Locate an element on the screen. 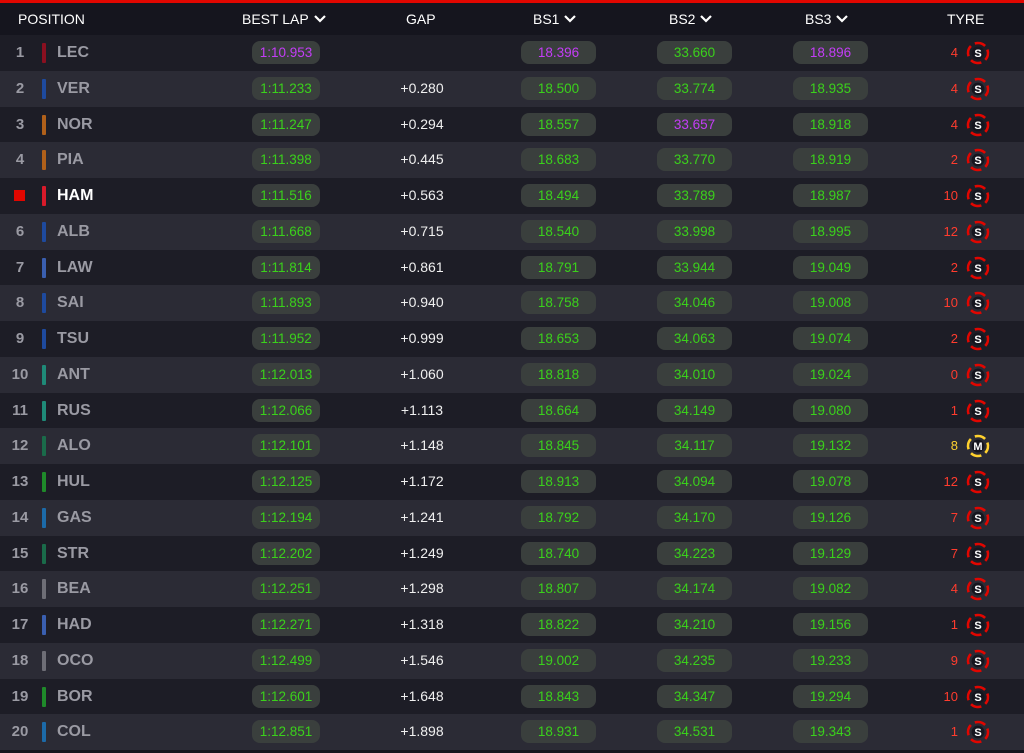 The width and height of the screenshot is (1024, 753). table-row: 6 ALB 1:11.668 +0.715 18.540 33.998 18.995 12 S is located at coordinates (512, 231).